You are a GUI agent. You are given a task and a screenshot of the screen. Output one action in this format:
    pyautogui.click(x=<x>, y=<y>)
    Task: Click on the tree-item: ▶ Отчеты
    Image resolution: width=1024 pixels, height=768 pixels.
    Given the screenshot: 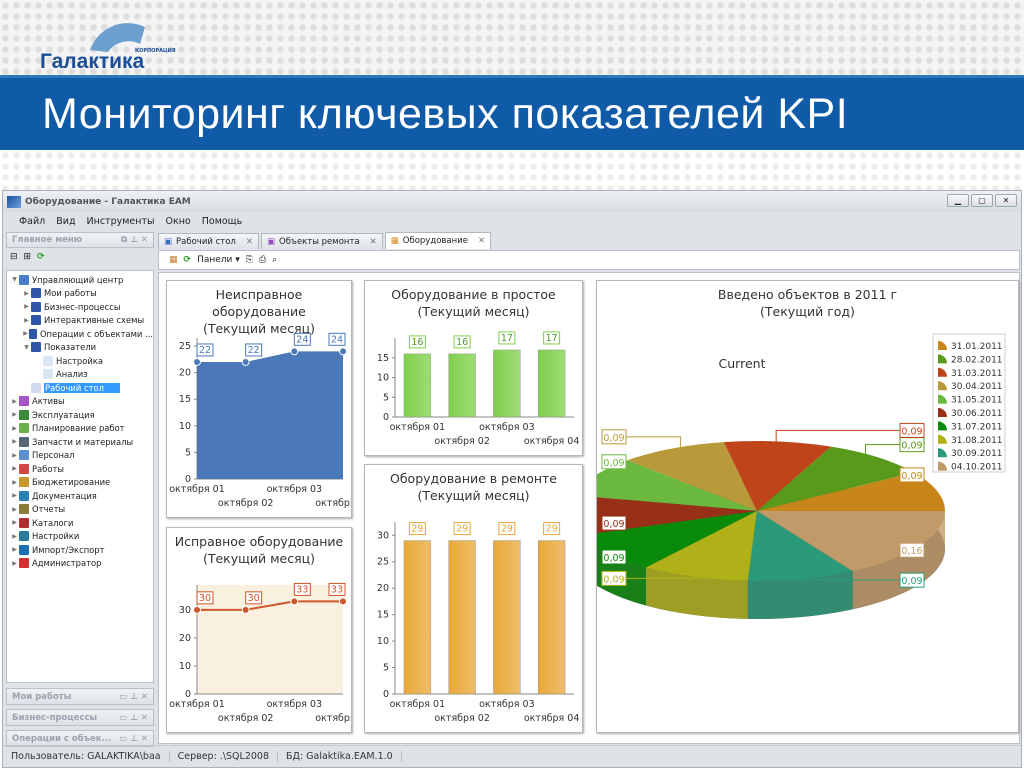 What is the action you would take?
    pyautogui.click(x=80, y=510)
    